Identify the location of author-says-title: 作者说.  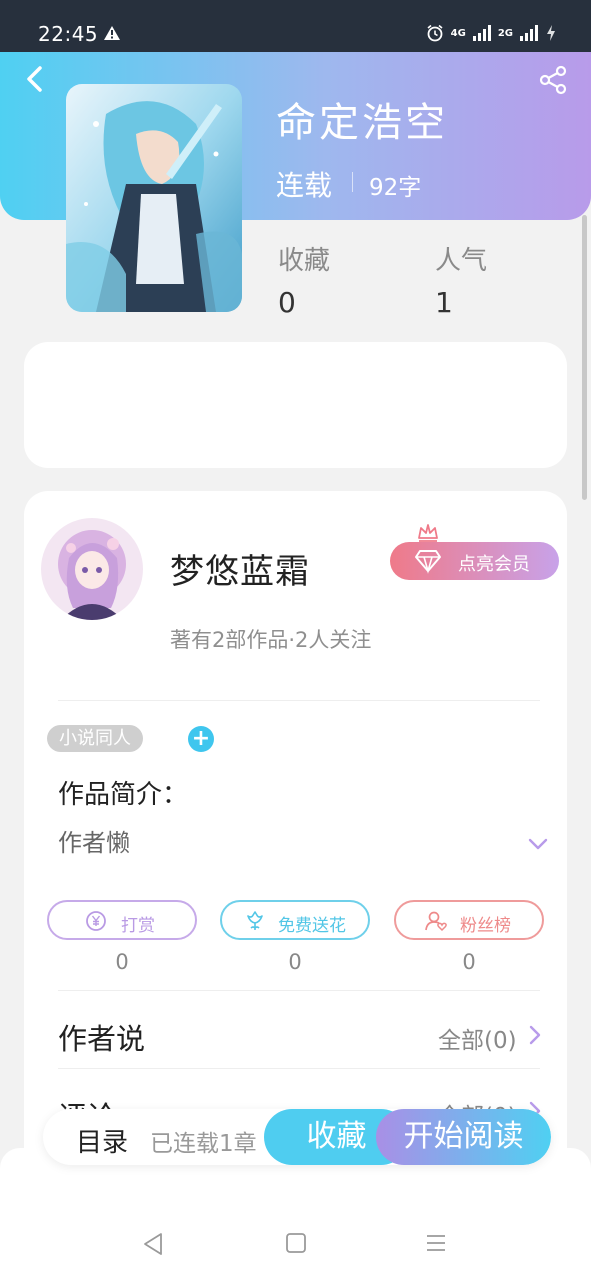
(102, 1039).